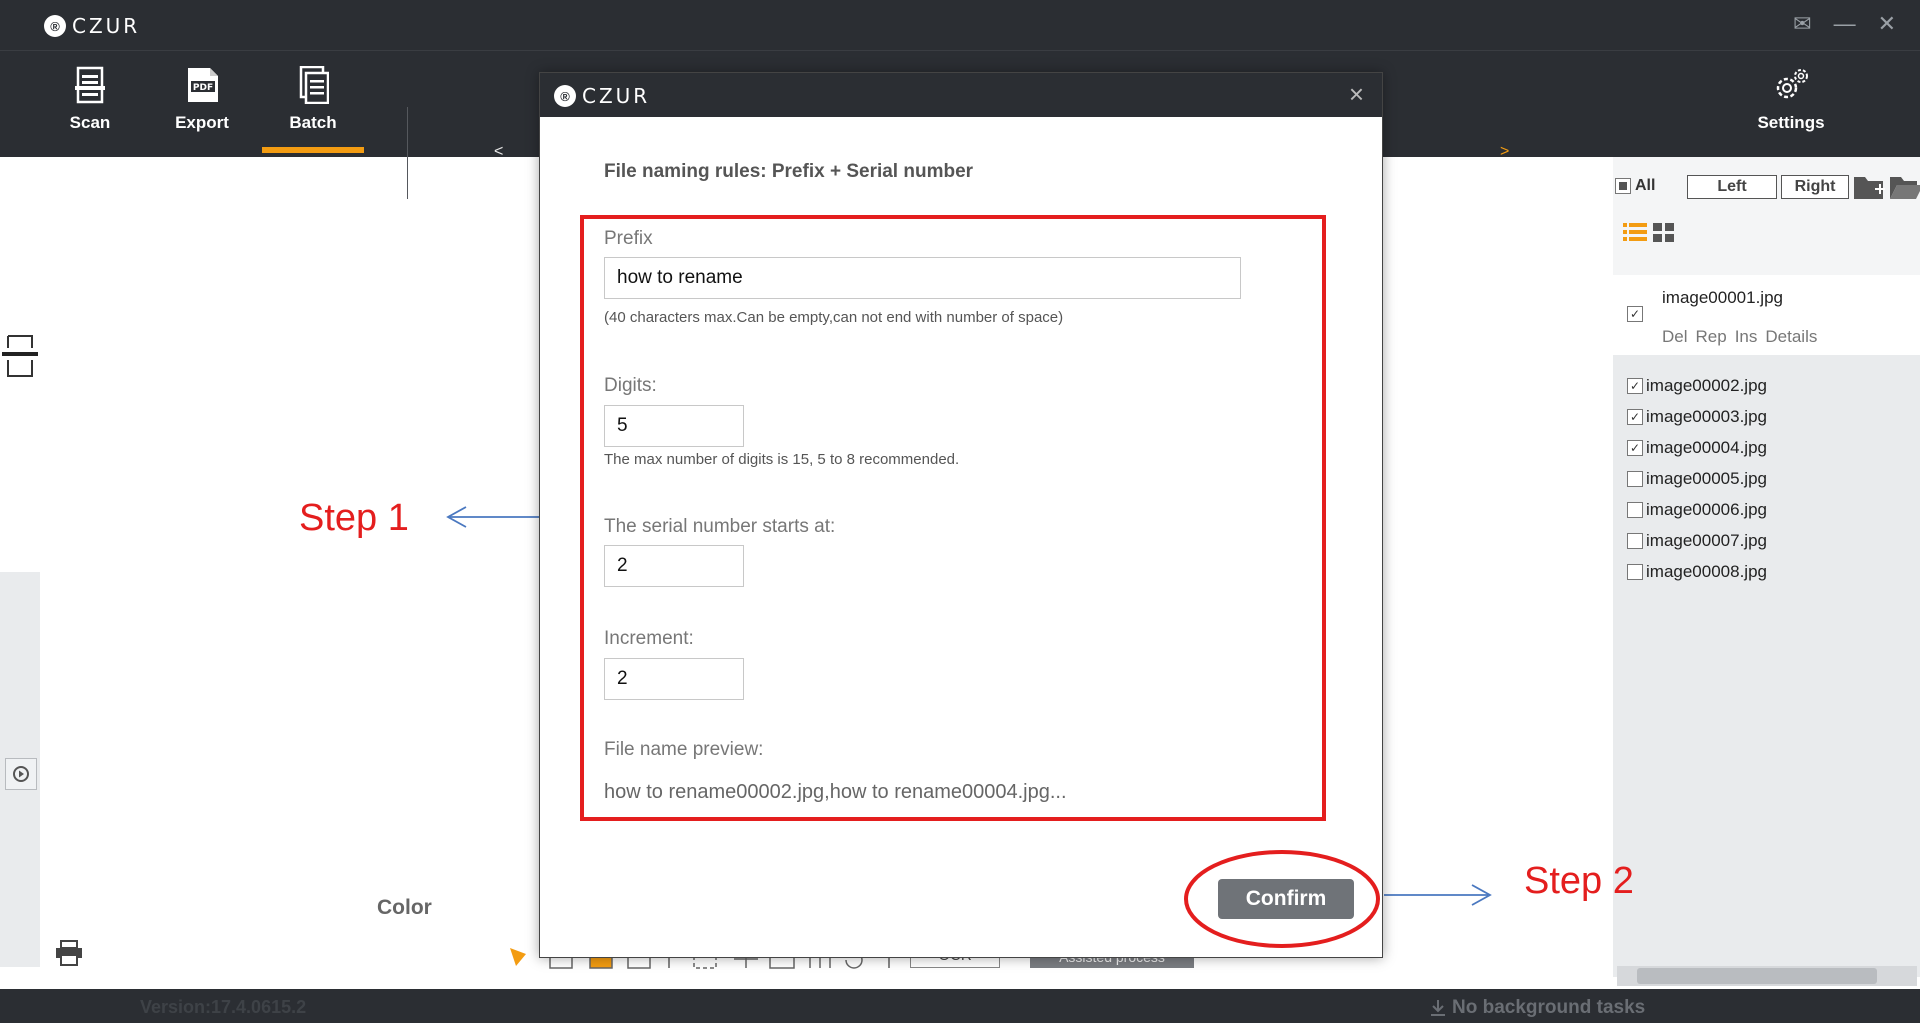 Image resolution: width=1920 pixels, height=1023 pixels. Describe the element at coordinates (1732, 187) in the screenshot. I see `left-page-button: Left` at that location.